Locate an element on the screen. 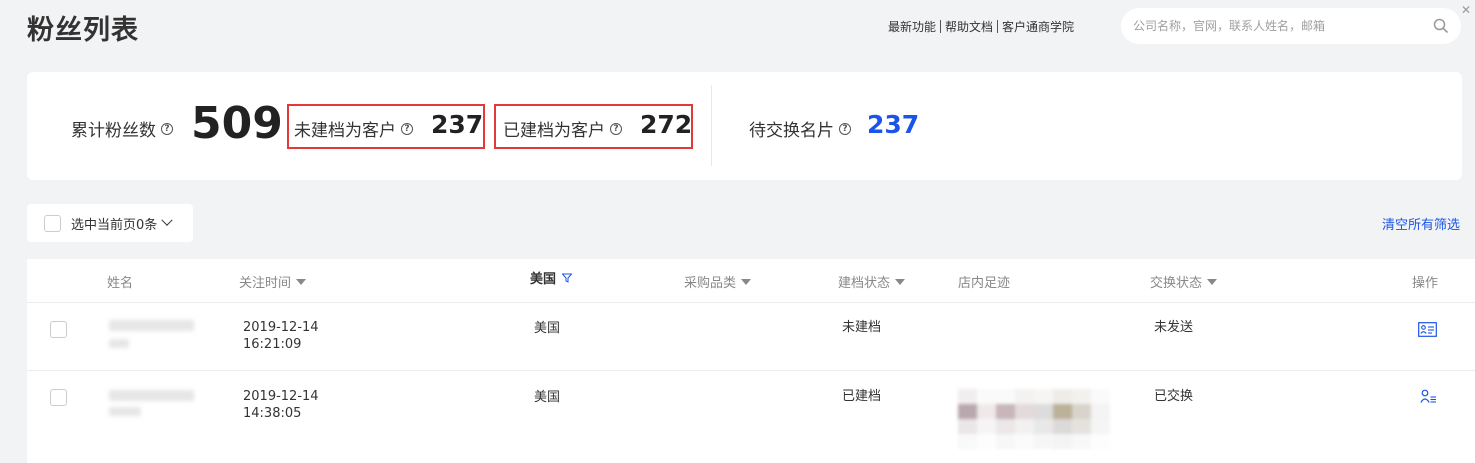 Image resolution: width=1475 pixels, height=463 pixels. filed-label: 已建档为客户 ? is located at coordinates (562, 128).